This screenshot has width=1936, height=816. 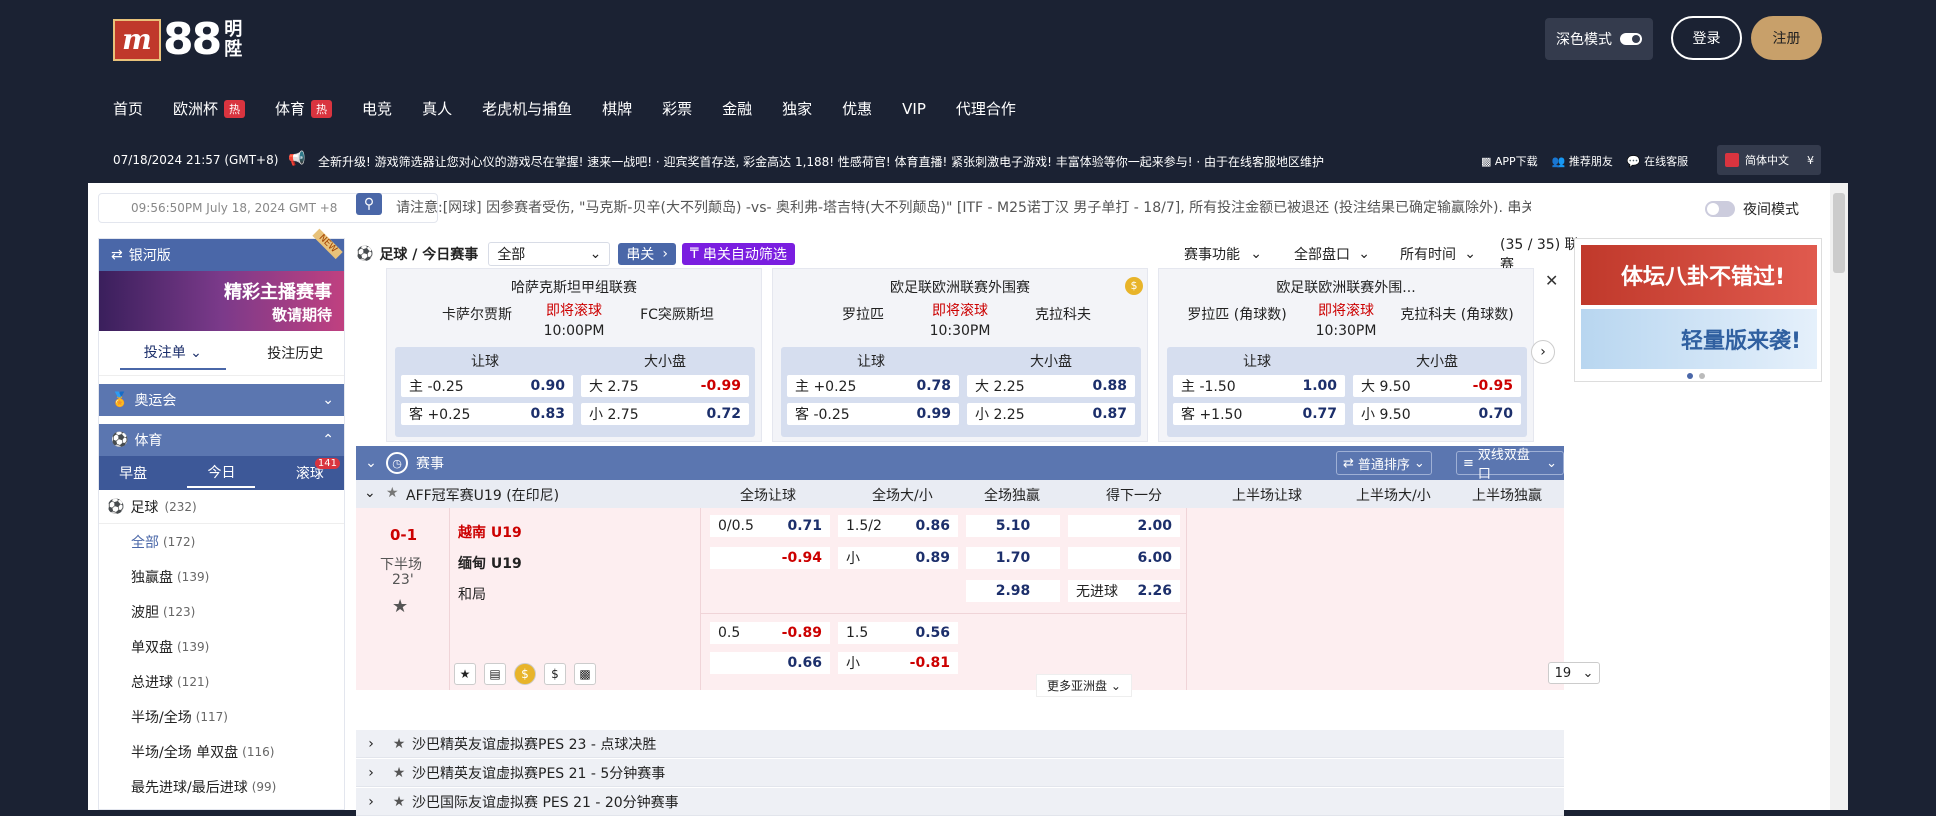 I want to click on odds-cell: 1.70, so click(x=1013, y=558).